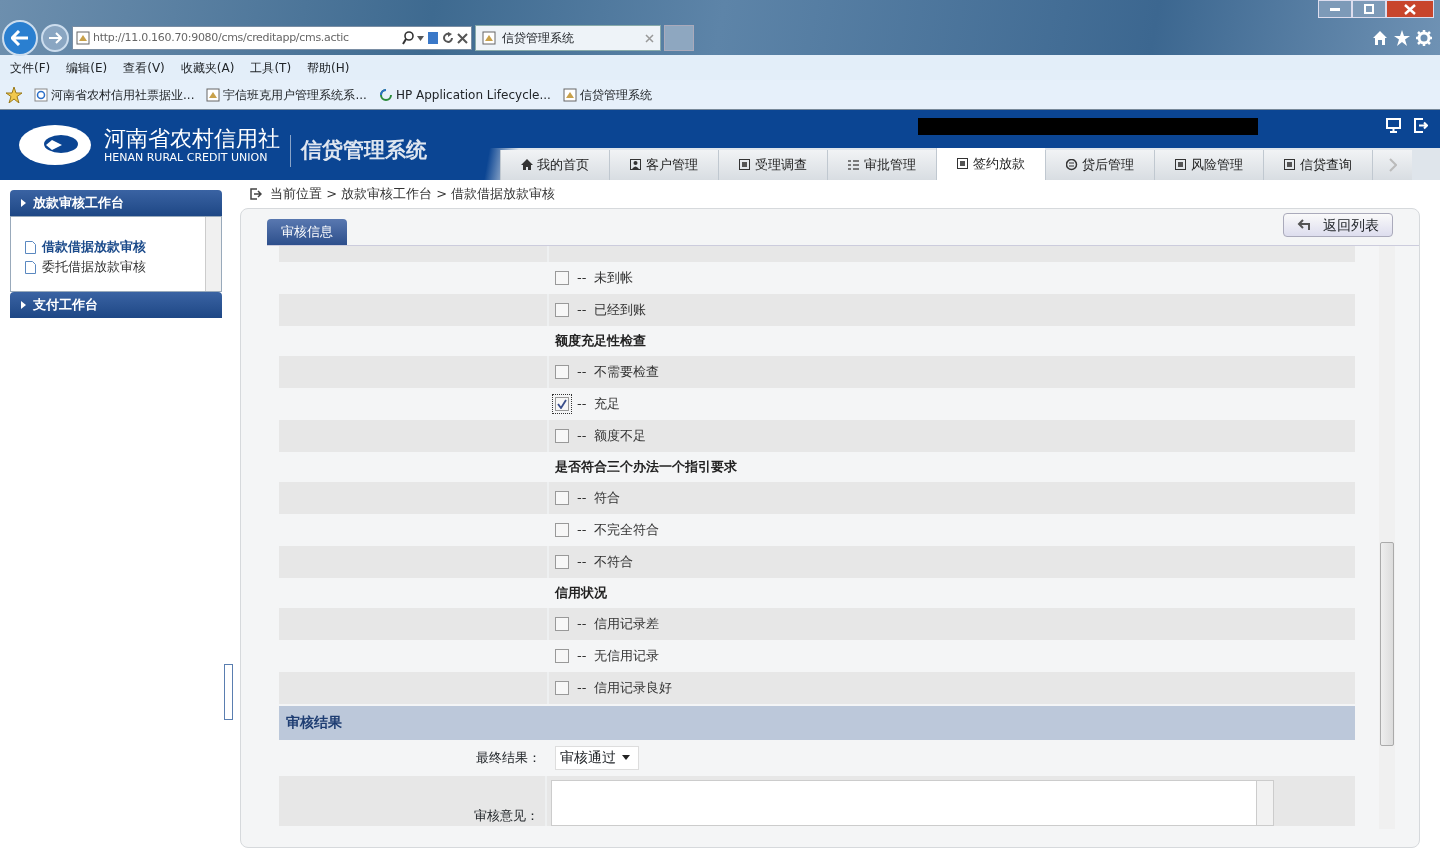 This screenshot has height=860, width=1440. What do you see at coordinates (627, 623) in the screenshot?
I see `option-label: 信用记录差` at bounding box center [627, 623].